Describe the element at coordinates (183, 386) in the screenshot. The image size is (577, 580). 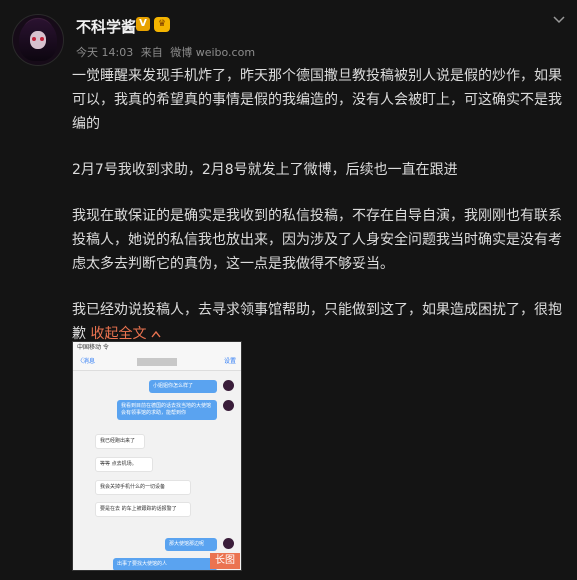
I see `message-bubble-out: 小姐姐你怎么样了` at that location.